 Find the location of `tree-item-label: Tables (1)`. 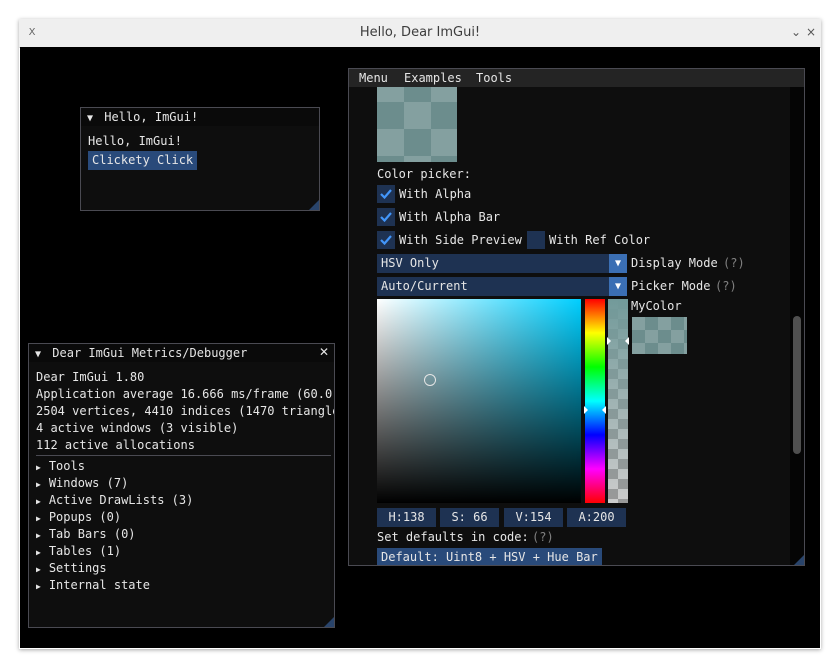

tree-item-label: Tables (1) is located at coordinates (85, 551).